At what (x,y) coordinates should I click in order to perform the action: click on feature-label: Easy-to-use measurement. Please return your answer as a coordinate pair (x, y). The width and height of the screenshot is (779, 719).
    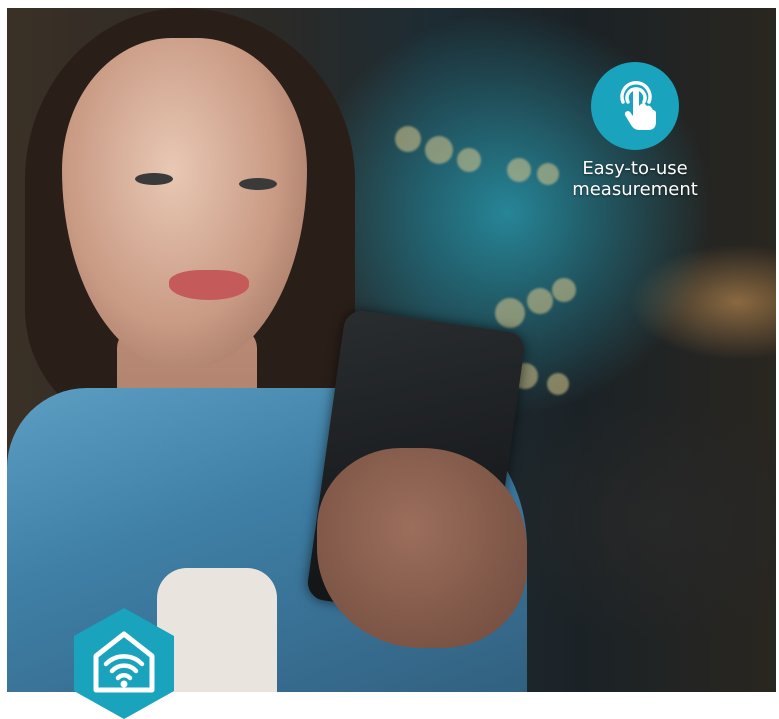
    Looking at the image, I should click on (635, 179).